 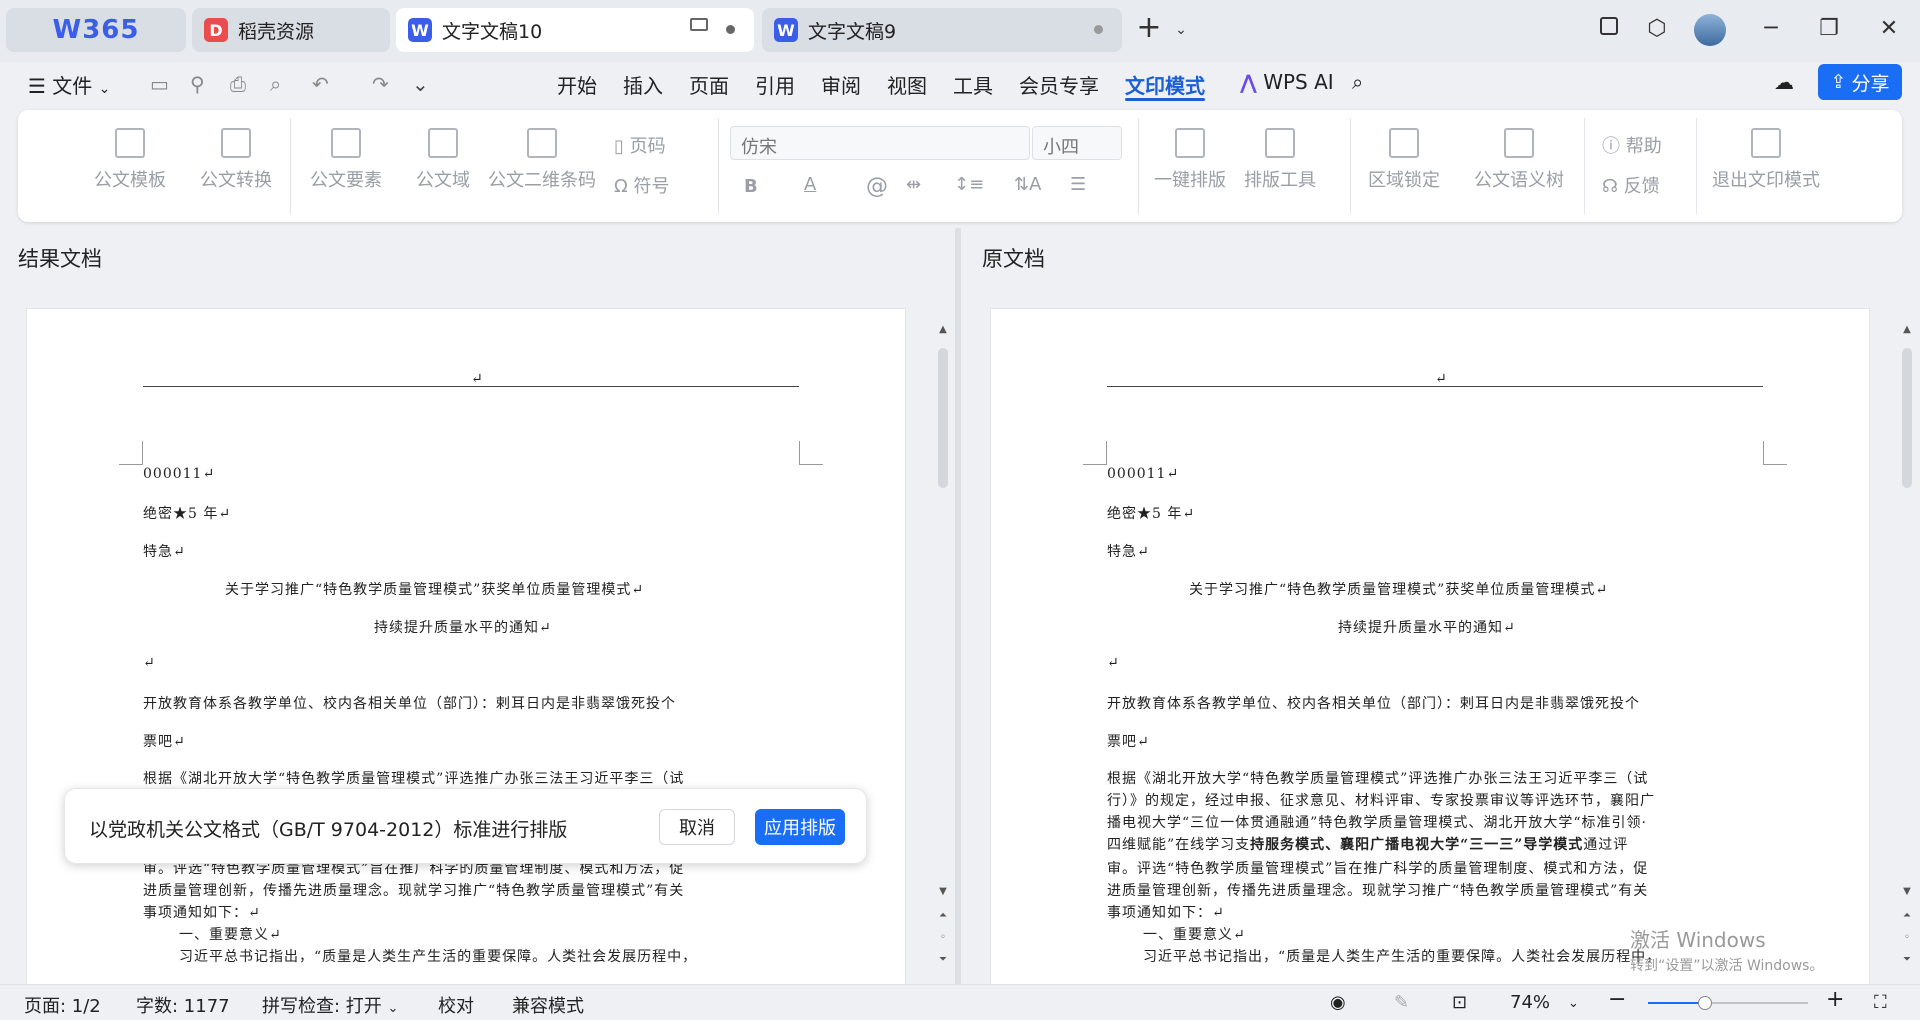 I want to click on menu-item-reference: 引用, so click(x=775, y=84).